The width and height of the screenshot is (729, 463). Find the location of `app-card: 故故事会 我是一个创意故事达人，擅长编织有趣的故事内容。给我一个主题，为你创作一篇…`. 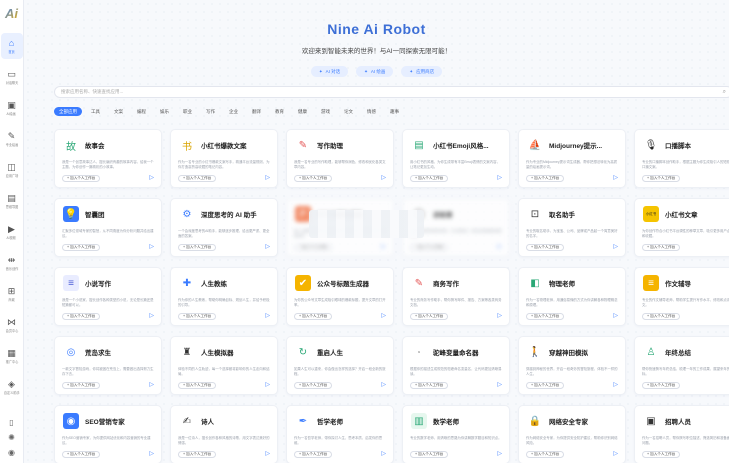

app-card: 故故事会 我是一个创意故事达人，擅长编织有趣的故事内容。给我一个主题，为你创作一篇… is located at coordinates (108, 158).